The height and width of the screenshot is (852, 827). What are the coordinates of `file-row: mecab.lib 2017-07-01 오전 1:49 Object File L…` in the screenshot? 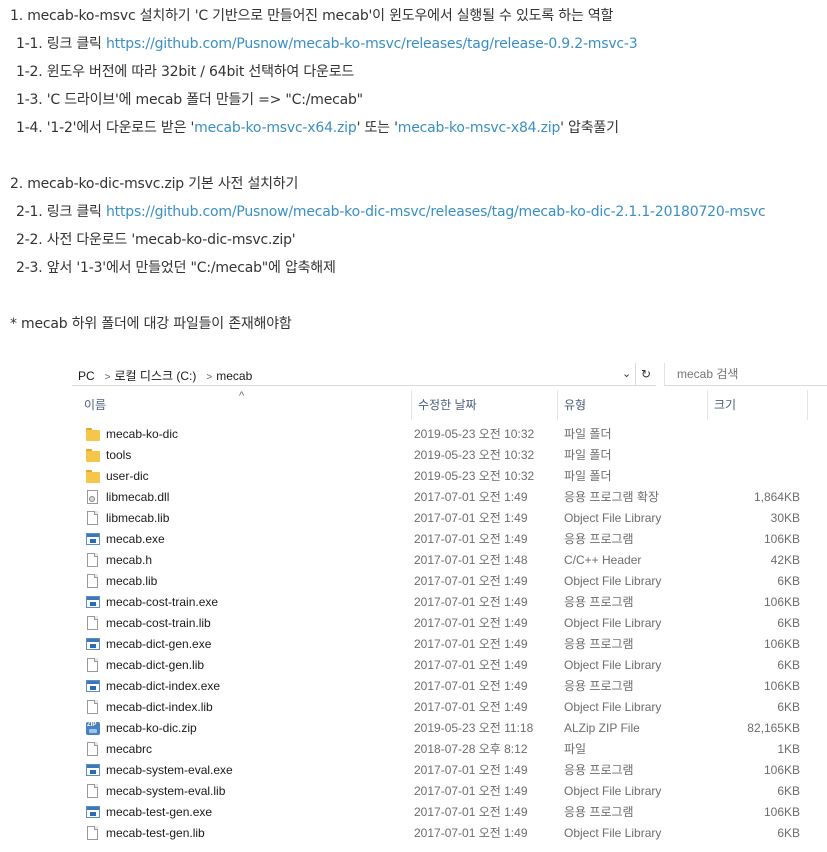 It's located at (442, 581).